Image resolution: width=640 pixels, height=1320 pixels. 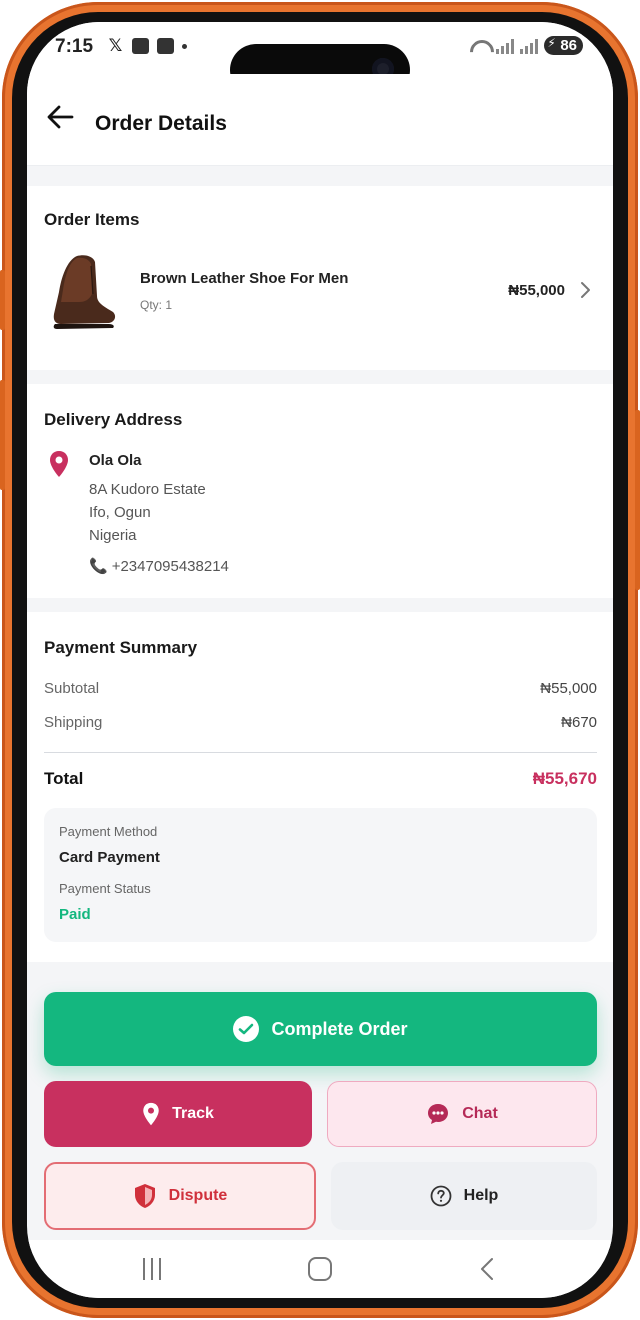 I want to click on volume-up-button, so click(x=2, y=300).